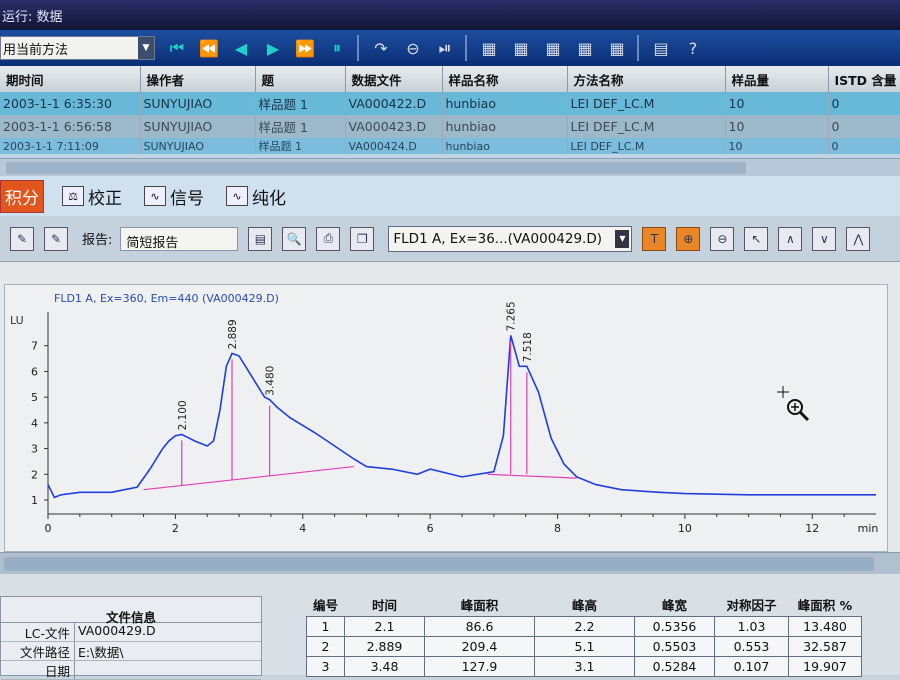 The height and width of the screenshot is (680, 900). What do you see at coordinates (858, 238) in the screenshot?
I see `delete-peak-icon: ⋀` at bounding box center [858, 238].